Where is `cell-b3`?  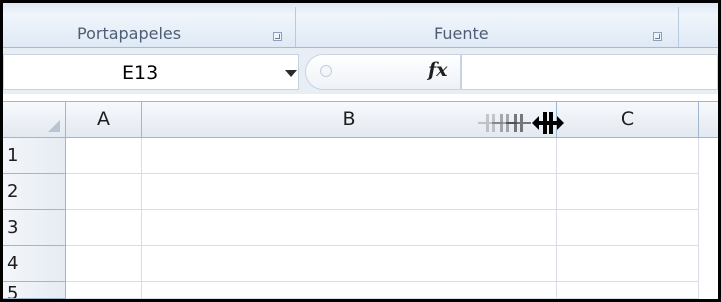 cell-b3 is located at coordinates (349, 228).